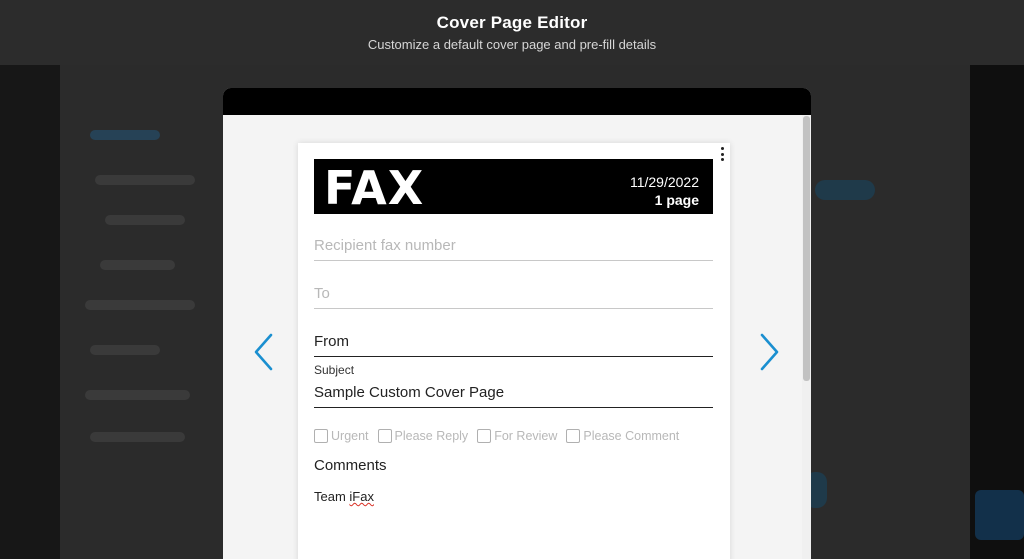 The width and height of the screenshot is (1024, 559). I want to click on checkbox-urgent: Urgent, so click(341, 436).